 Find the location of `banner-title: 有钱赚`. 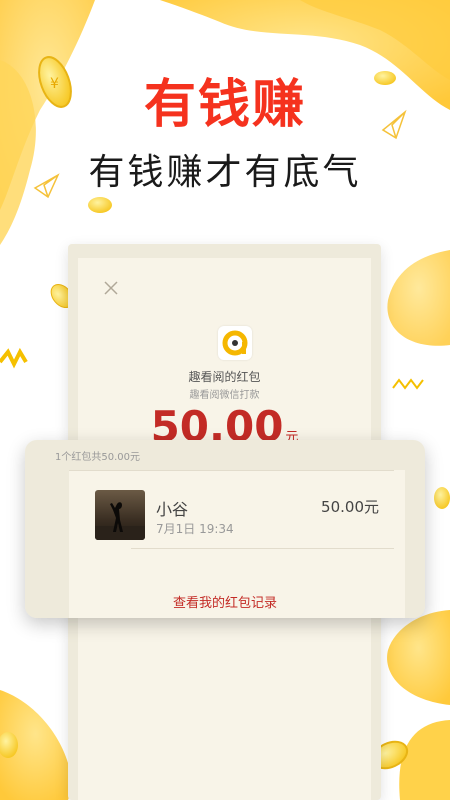

banner-title: 有钱赚 is located at coordinates (224, 105).